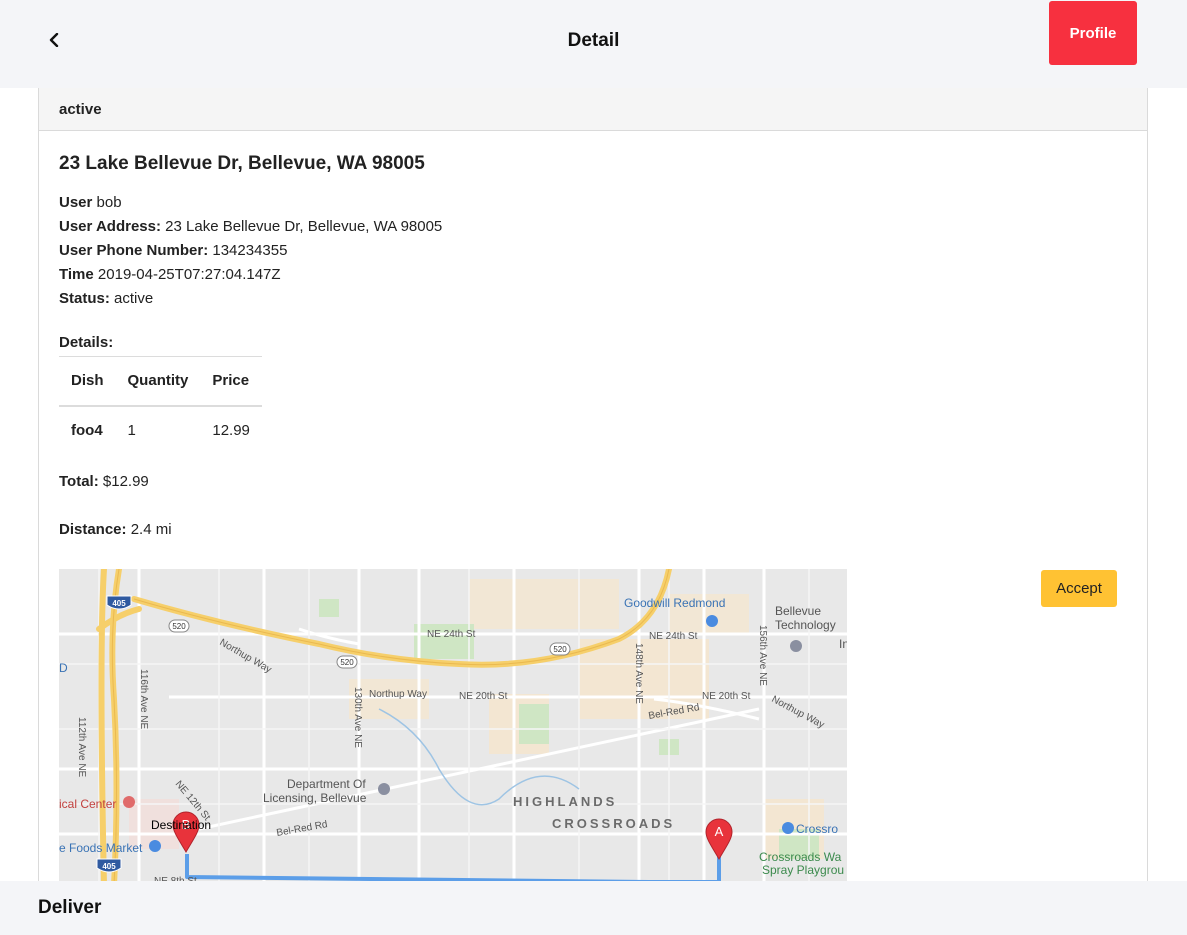  What do you see at coordinates (109, 202) in the screenshot?
I see `info-value: bob` at bounding box center [109, 202].